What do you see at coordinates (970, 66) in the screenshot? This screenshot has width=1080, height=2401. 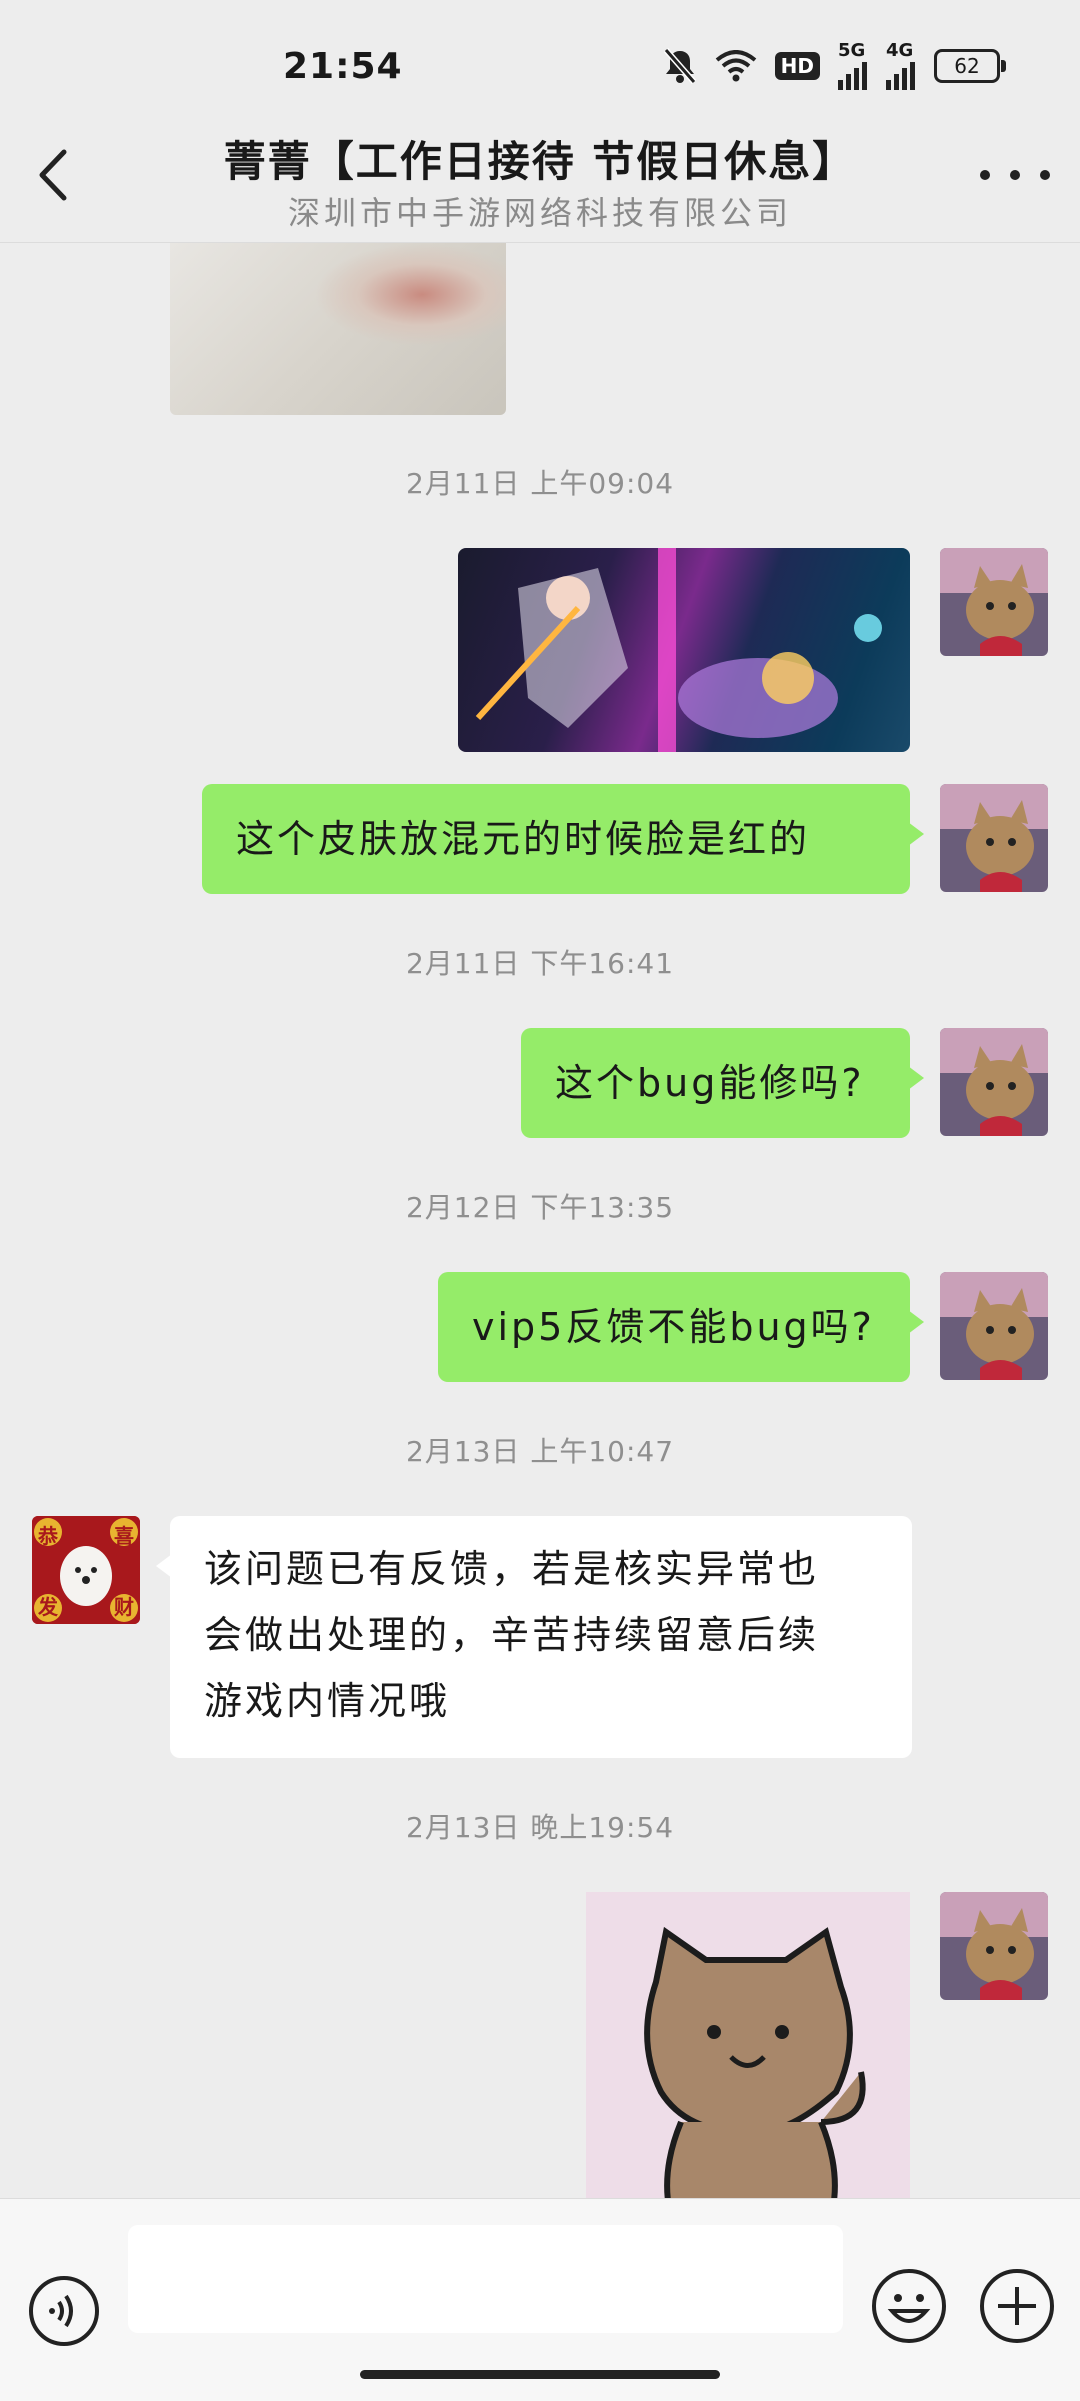 I see `battery-icon: 62` at bounding box center [970, 66].